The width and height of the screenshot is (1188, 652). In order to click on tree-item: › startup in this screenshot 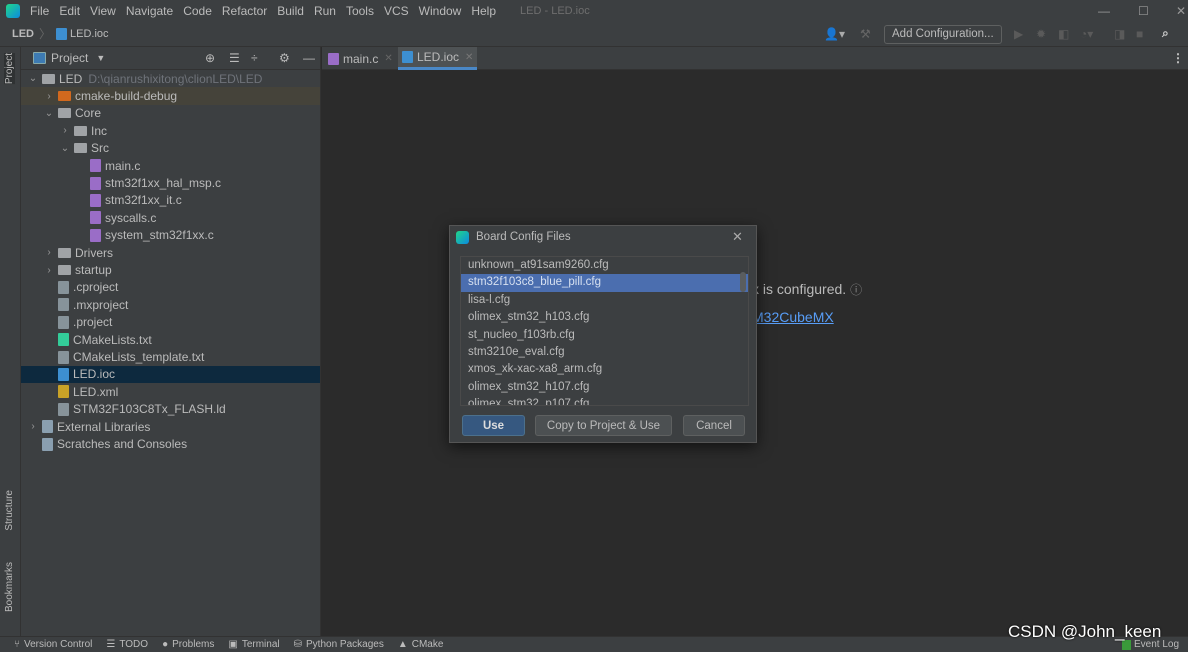, I will do `click(170, 269)`.